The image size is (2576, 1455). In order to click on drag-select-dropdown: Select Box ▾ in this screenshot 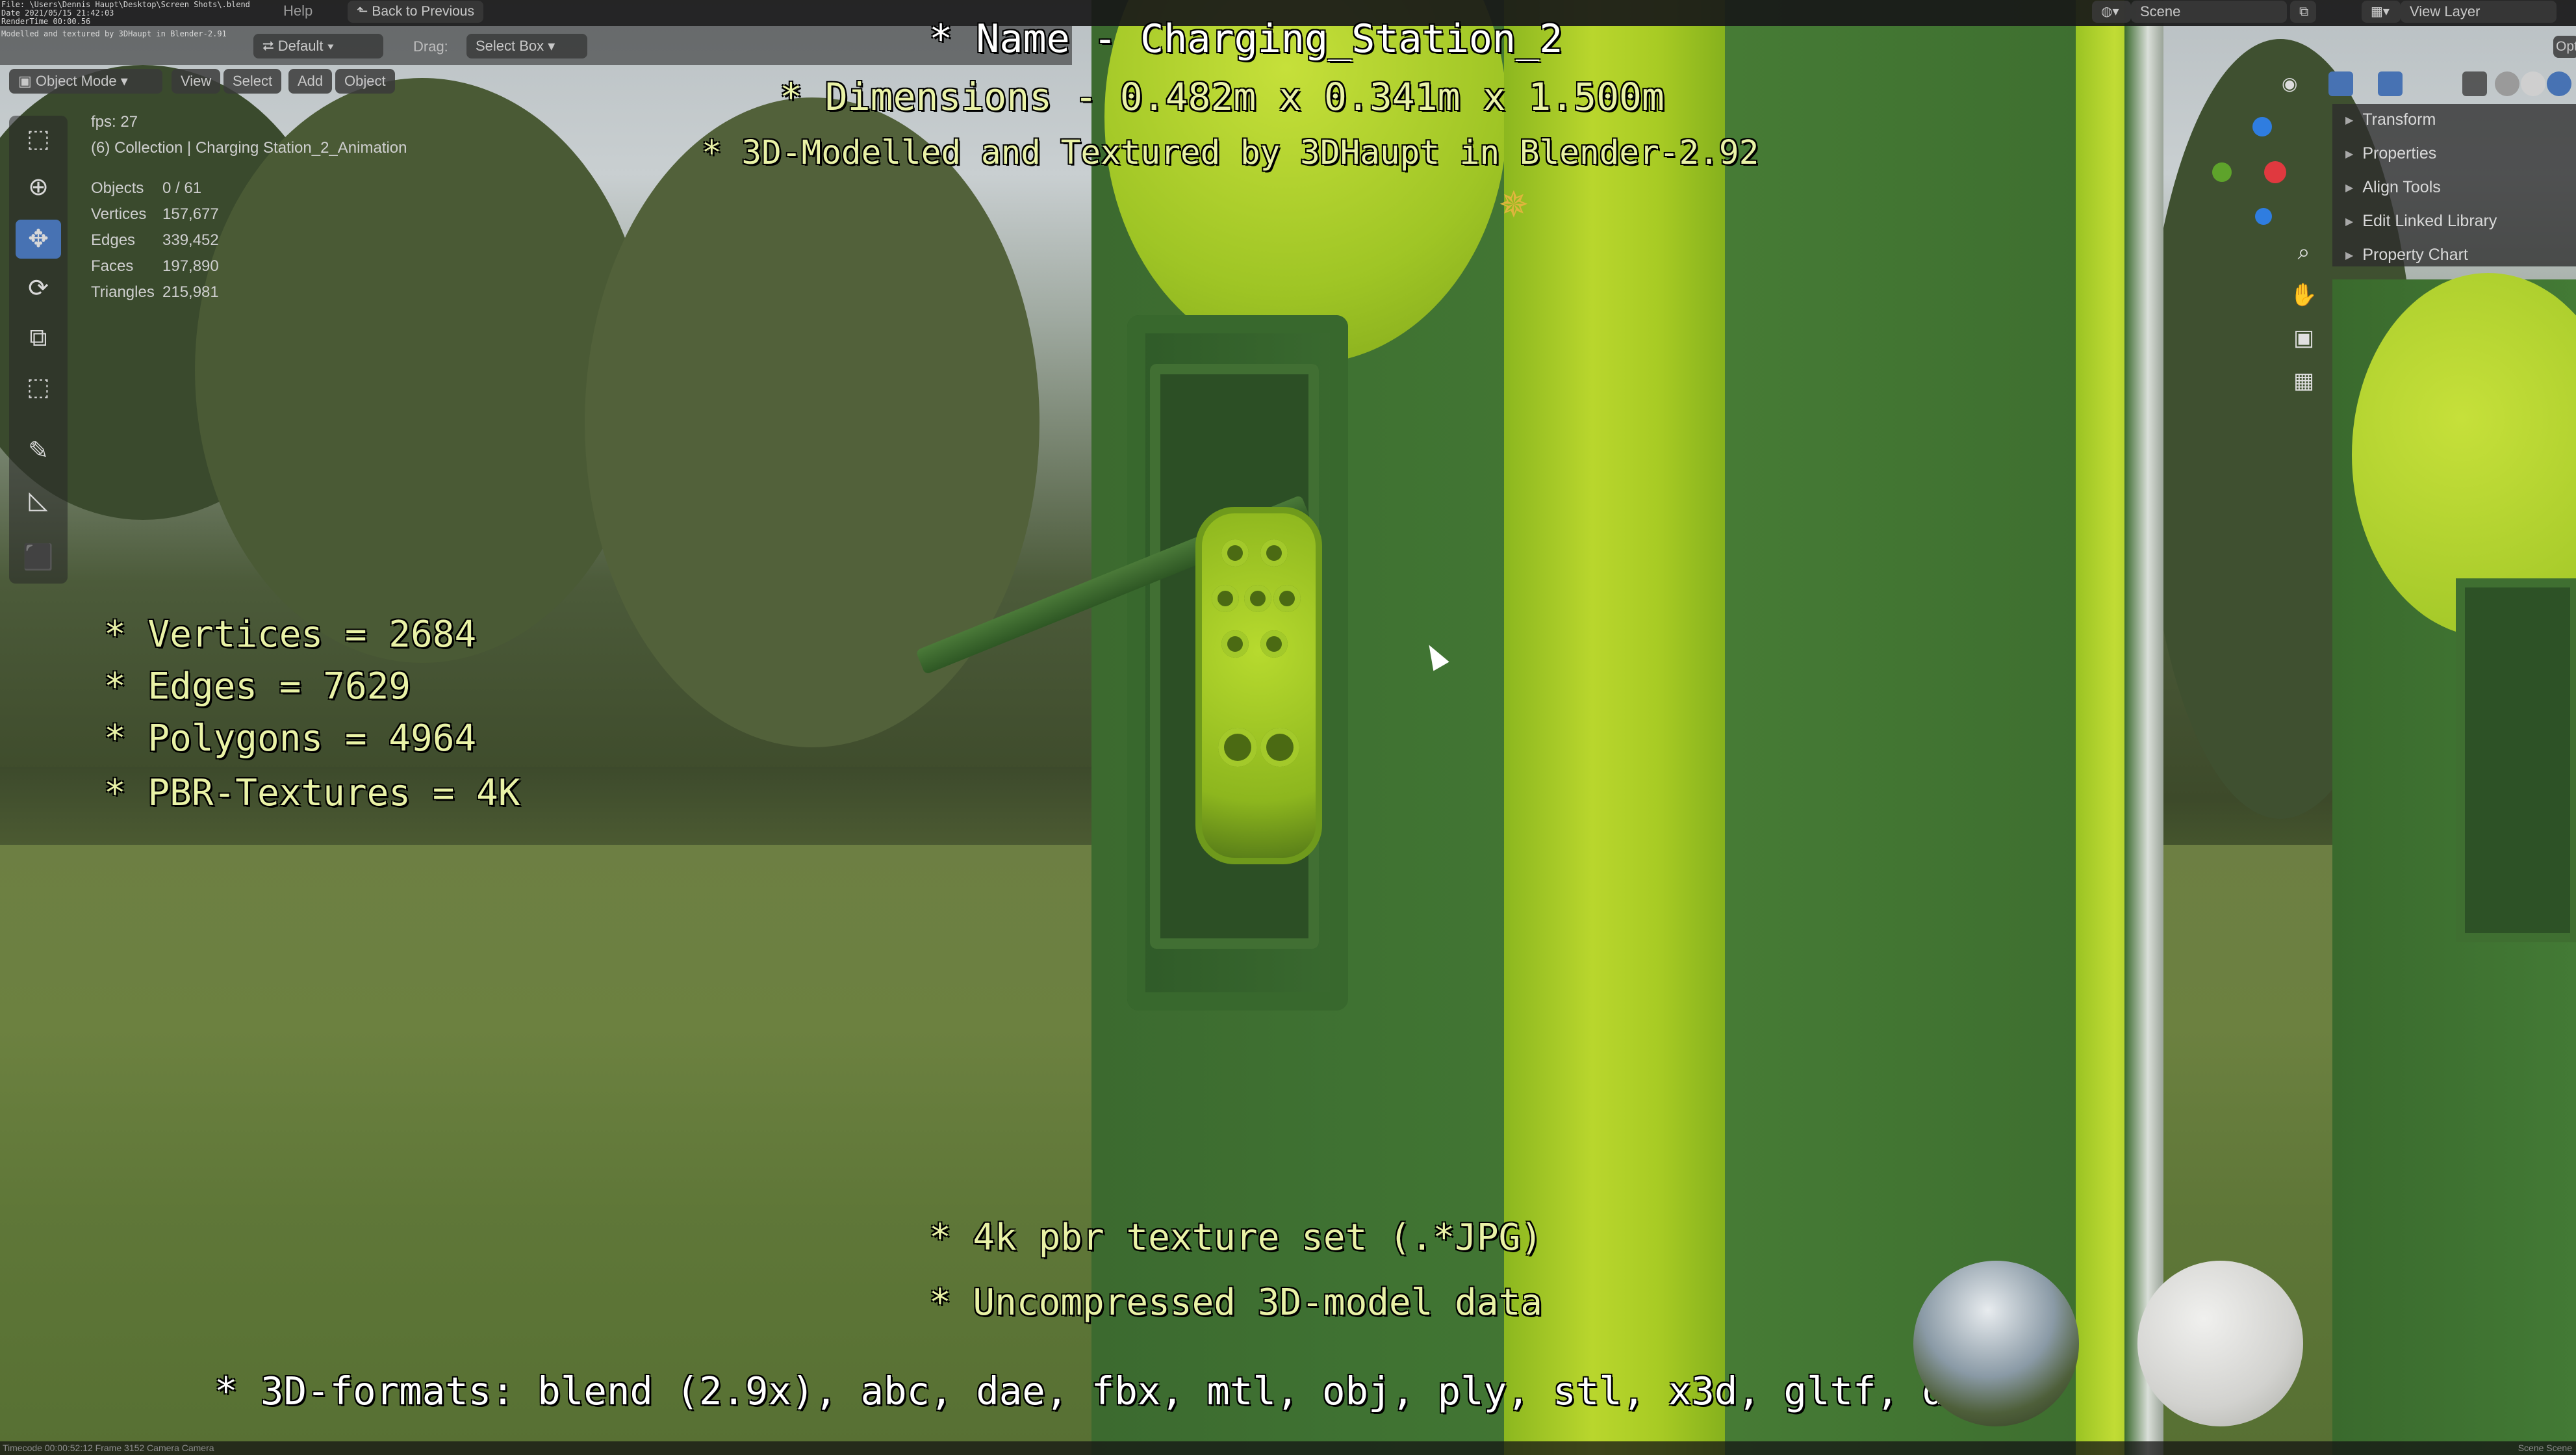, I will do `click(526, 46)`.